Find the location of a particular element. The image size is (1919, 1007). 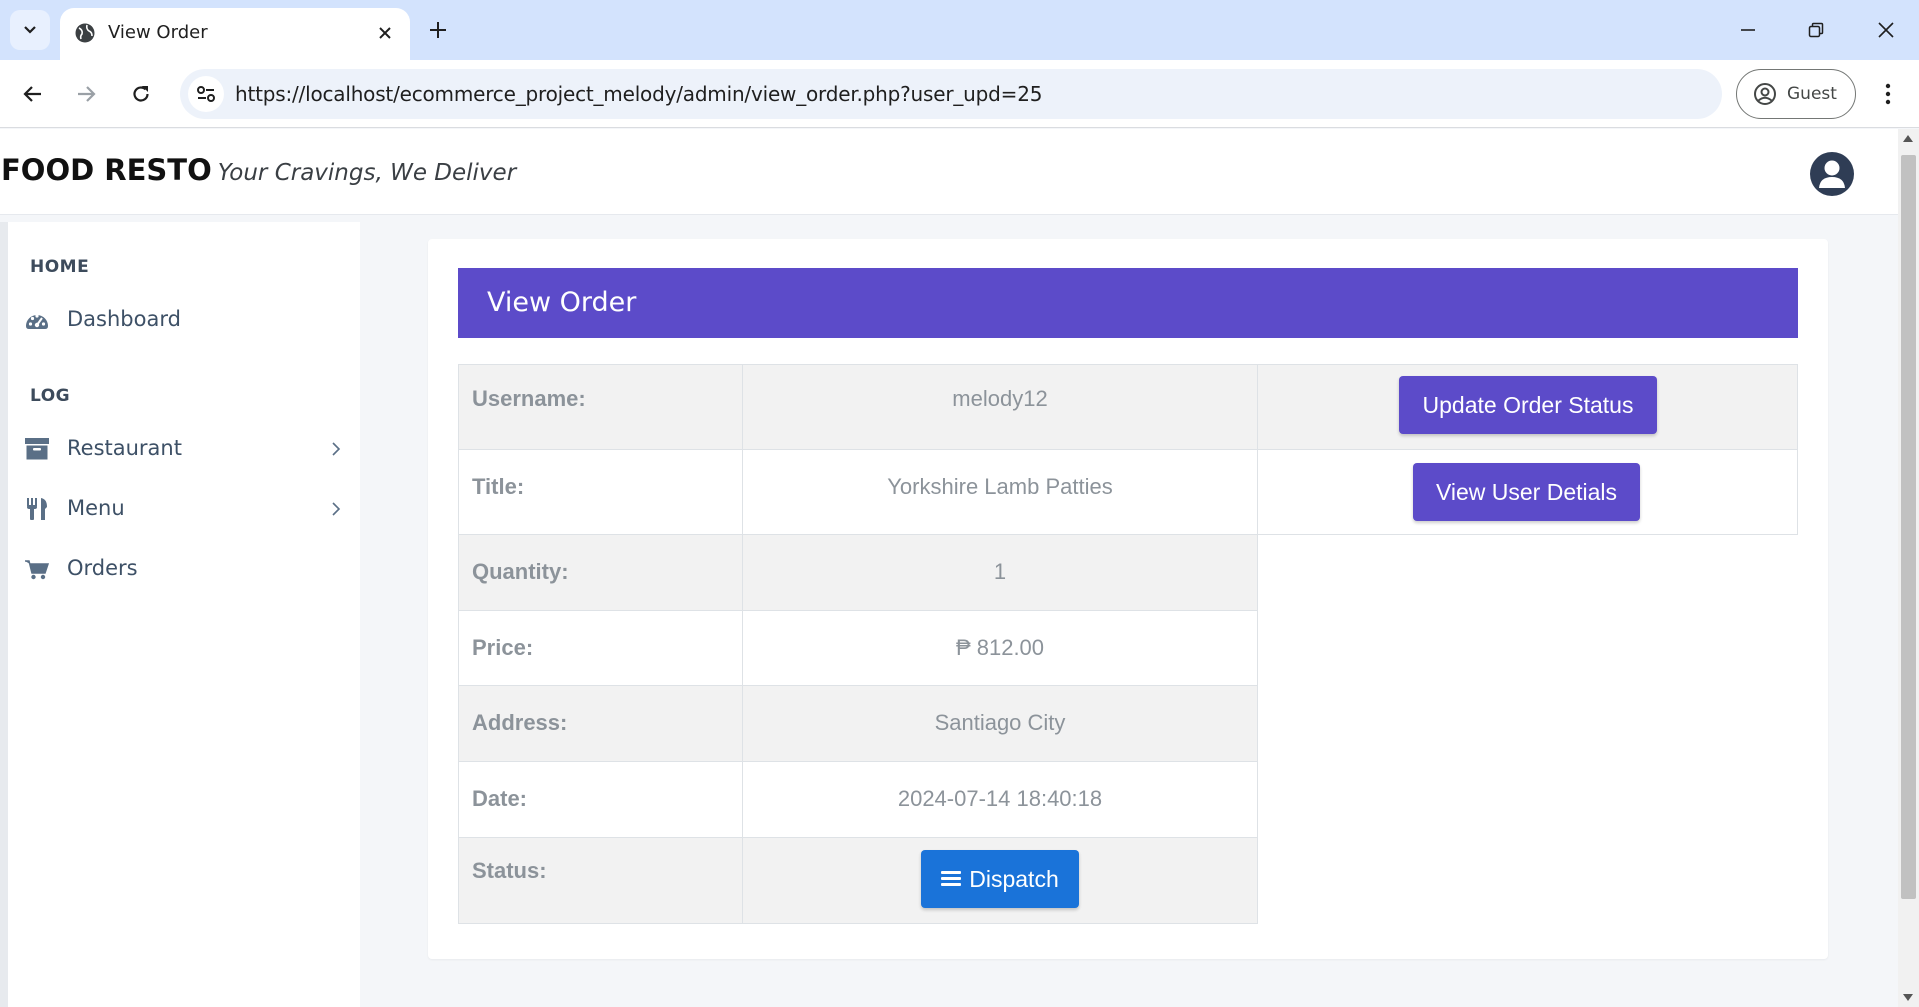

user-icon is located at coordinates (1832, 174).